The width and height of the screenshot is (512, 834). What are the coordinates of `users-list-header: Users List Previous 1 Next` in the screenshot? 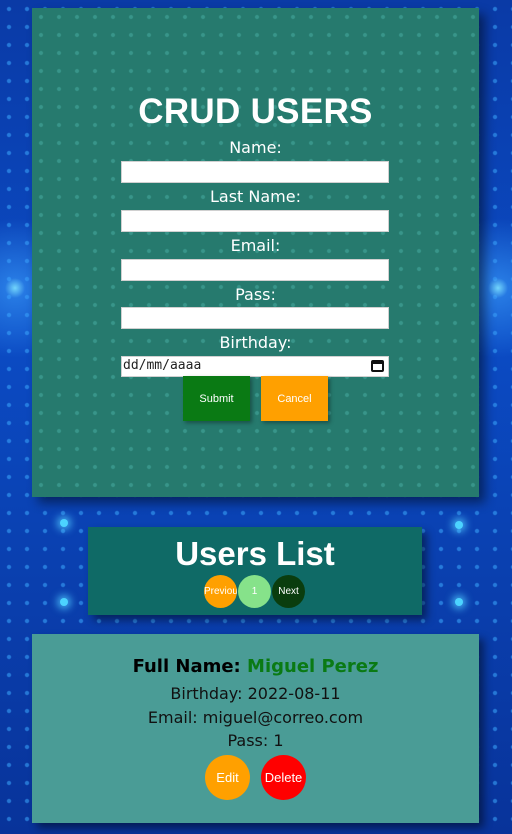 It's located at (255, 571).